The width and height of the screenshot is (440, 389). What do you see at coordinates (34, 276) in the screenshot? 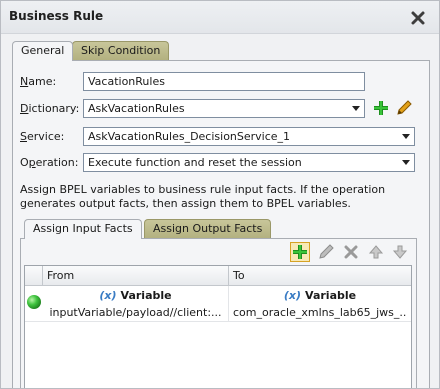
I see `status-column-header` at bounding box center [34, 276].